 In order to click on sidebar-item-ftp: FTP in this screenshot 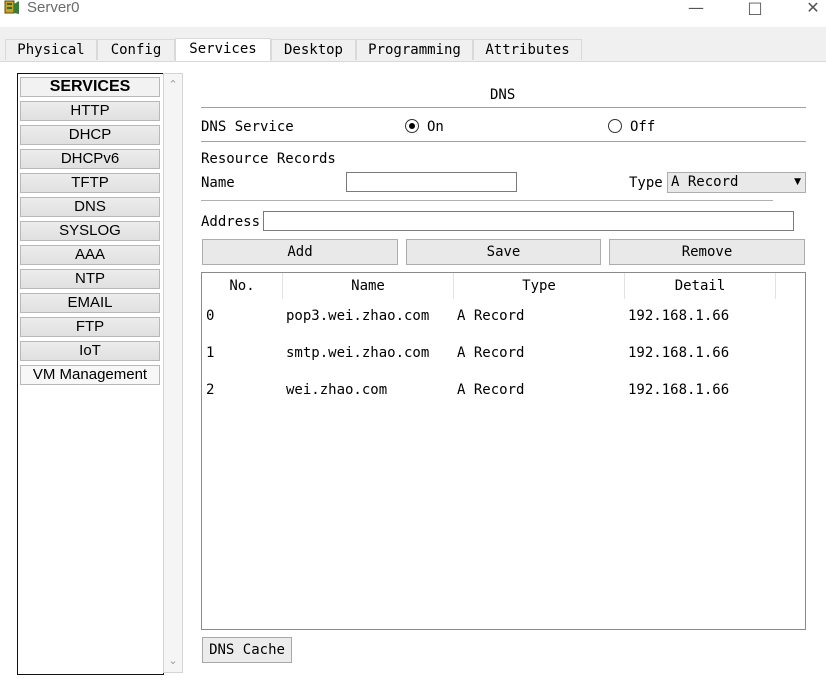, I will do `click(90, 327)`.